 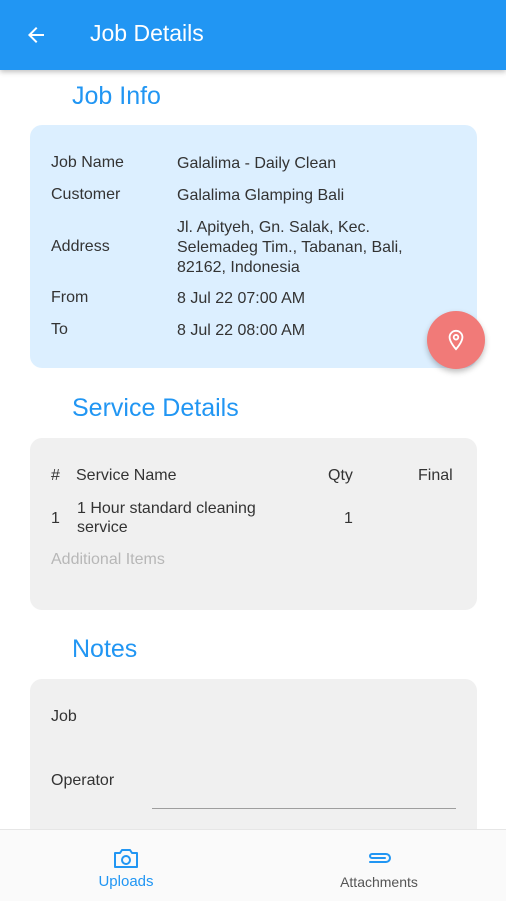 What do you see at coordinates (55, 475) in the screenshot?
I see `col-number-header: #` at bounding box center [55, 475].